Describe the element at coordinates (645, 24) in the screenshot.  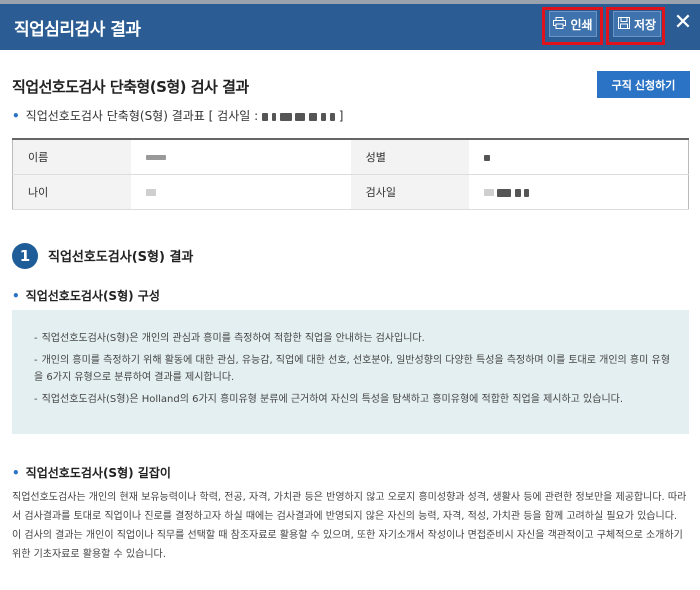
I see `save-label: 저장` at that location.